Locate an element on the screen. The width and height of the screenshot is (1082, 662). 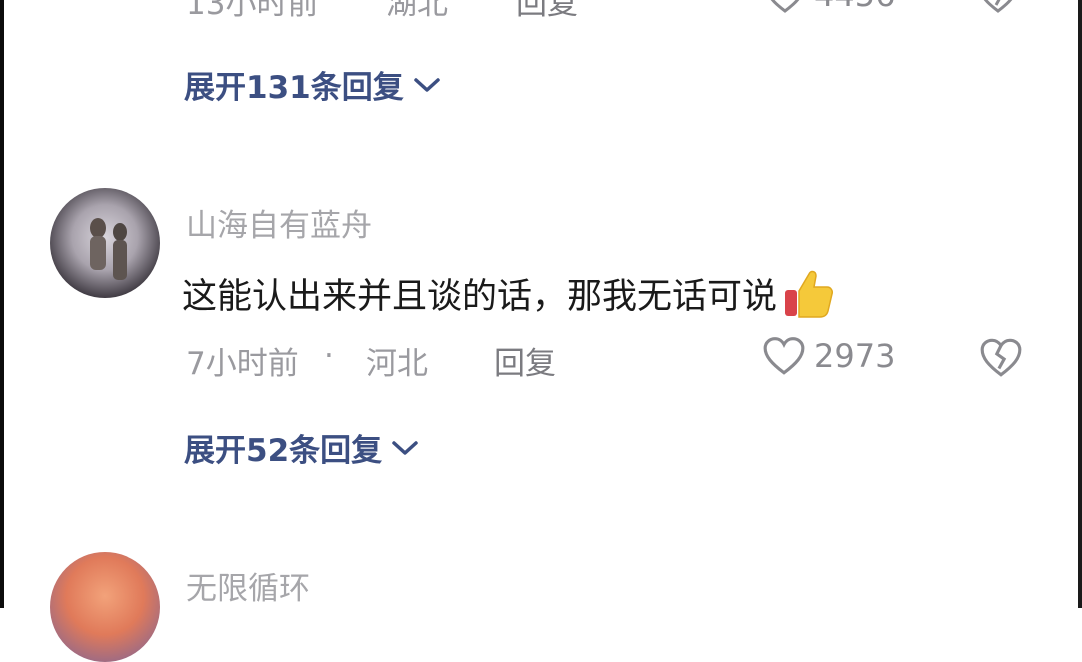
comment-meta: 13小时前 湖北 回复 4456 is located at coordinates (616, 11).